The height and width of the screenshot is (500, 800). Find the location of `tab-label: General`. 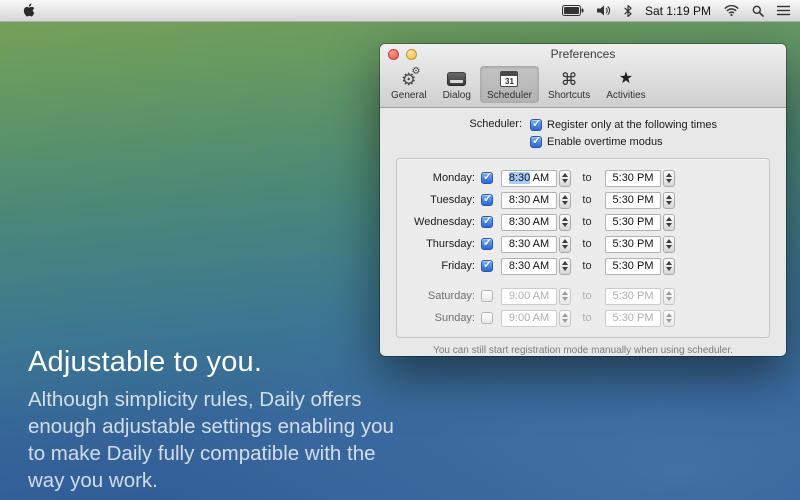

tab-label: General is located at coordinates (409, 95).